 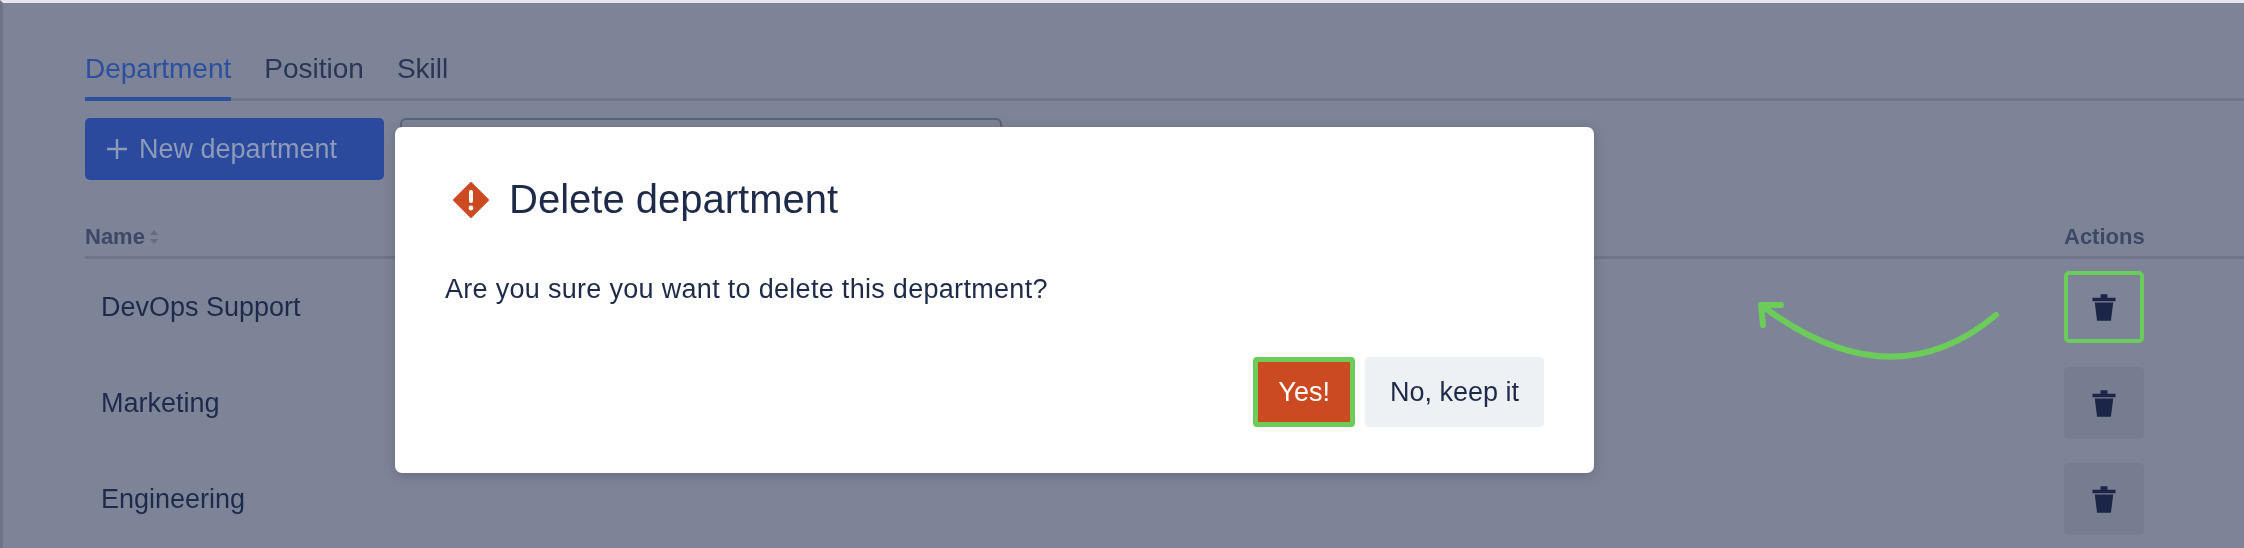 What do you see at coordinates (117, 149) in the screenshot?
I see `plus-icon` at bounding box center [117, 149].